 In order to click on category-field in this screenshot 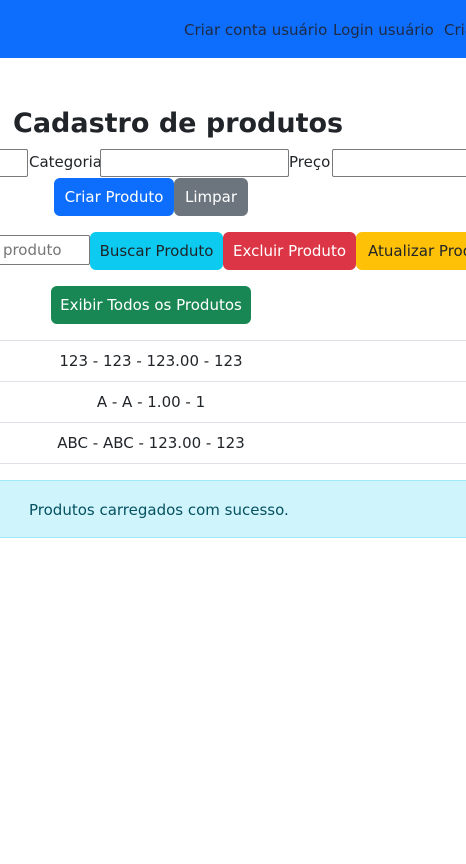, I will do `click(194, 163)`.